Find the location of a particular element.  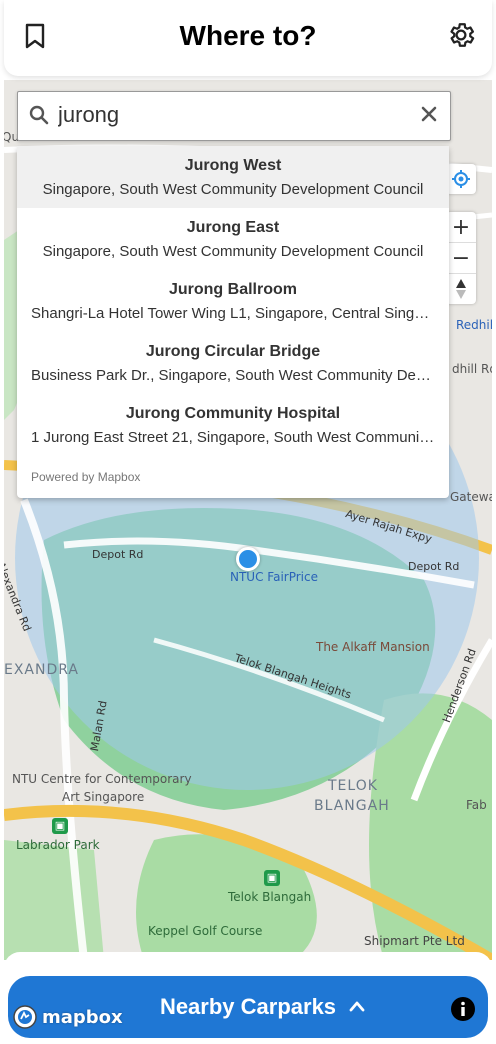

page-title: Where to? is located at coordinates (248, 35).